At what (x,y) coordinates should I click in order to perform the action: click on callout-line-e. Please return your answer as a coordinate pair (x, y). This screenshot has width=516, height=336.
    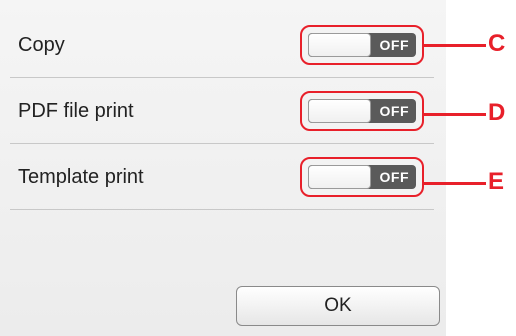
    Looking at the image, I should click on (455, 183).